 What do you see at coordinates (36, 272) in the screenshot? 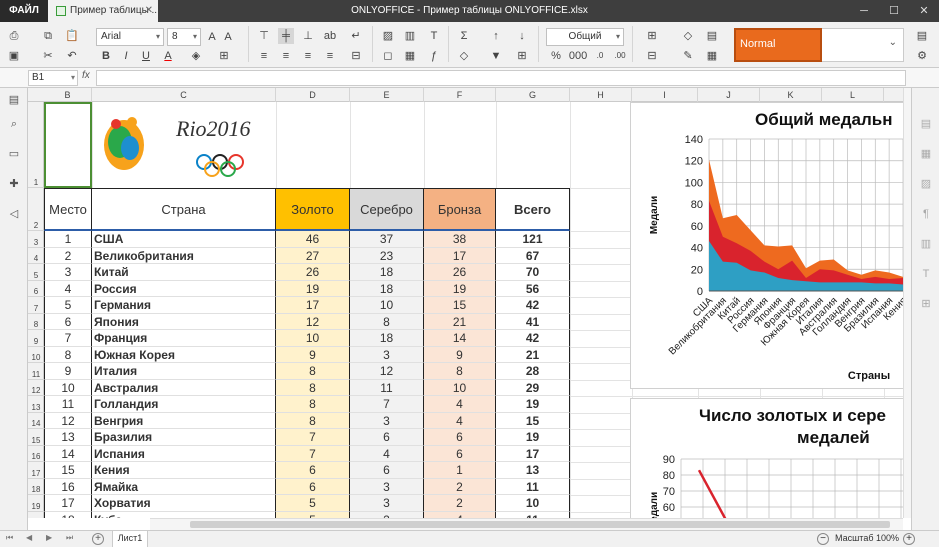
I see `row-header-5: 5` at bounding box center [36, 272].